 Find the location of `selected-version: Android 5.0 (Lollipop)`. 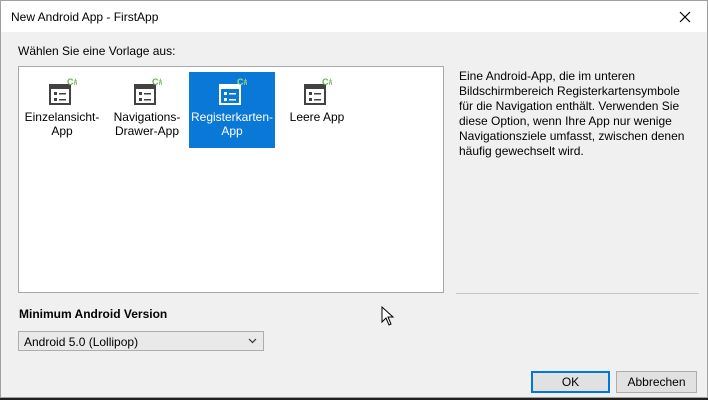

selected-version: Android 5.0 (Lollipop) is located at coordinates (81, 342).